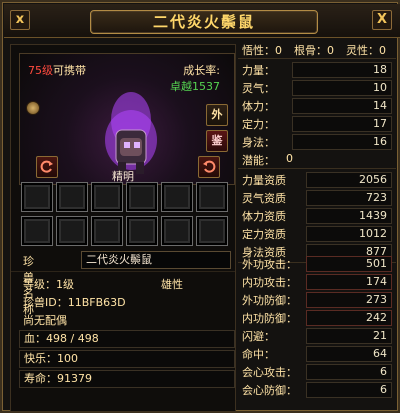  What do you see at coordinates (349, 318) in the screenshot?
I see `combat-value: 242` at bounding box center [349, 318].